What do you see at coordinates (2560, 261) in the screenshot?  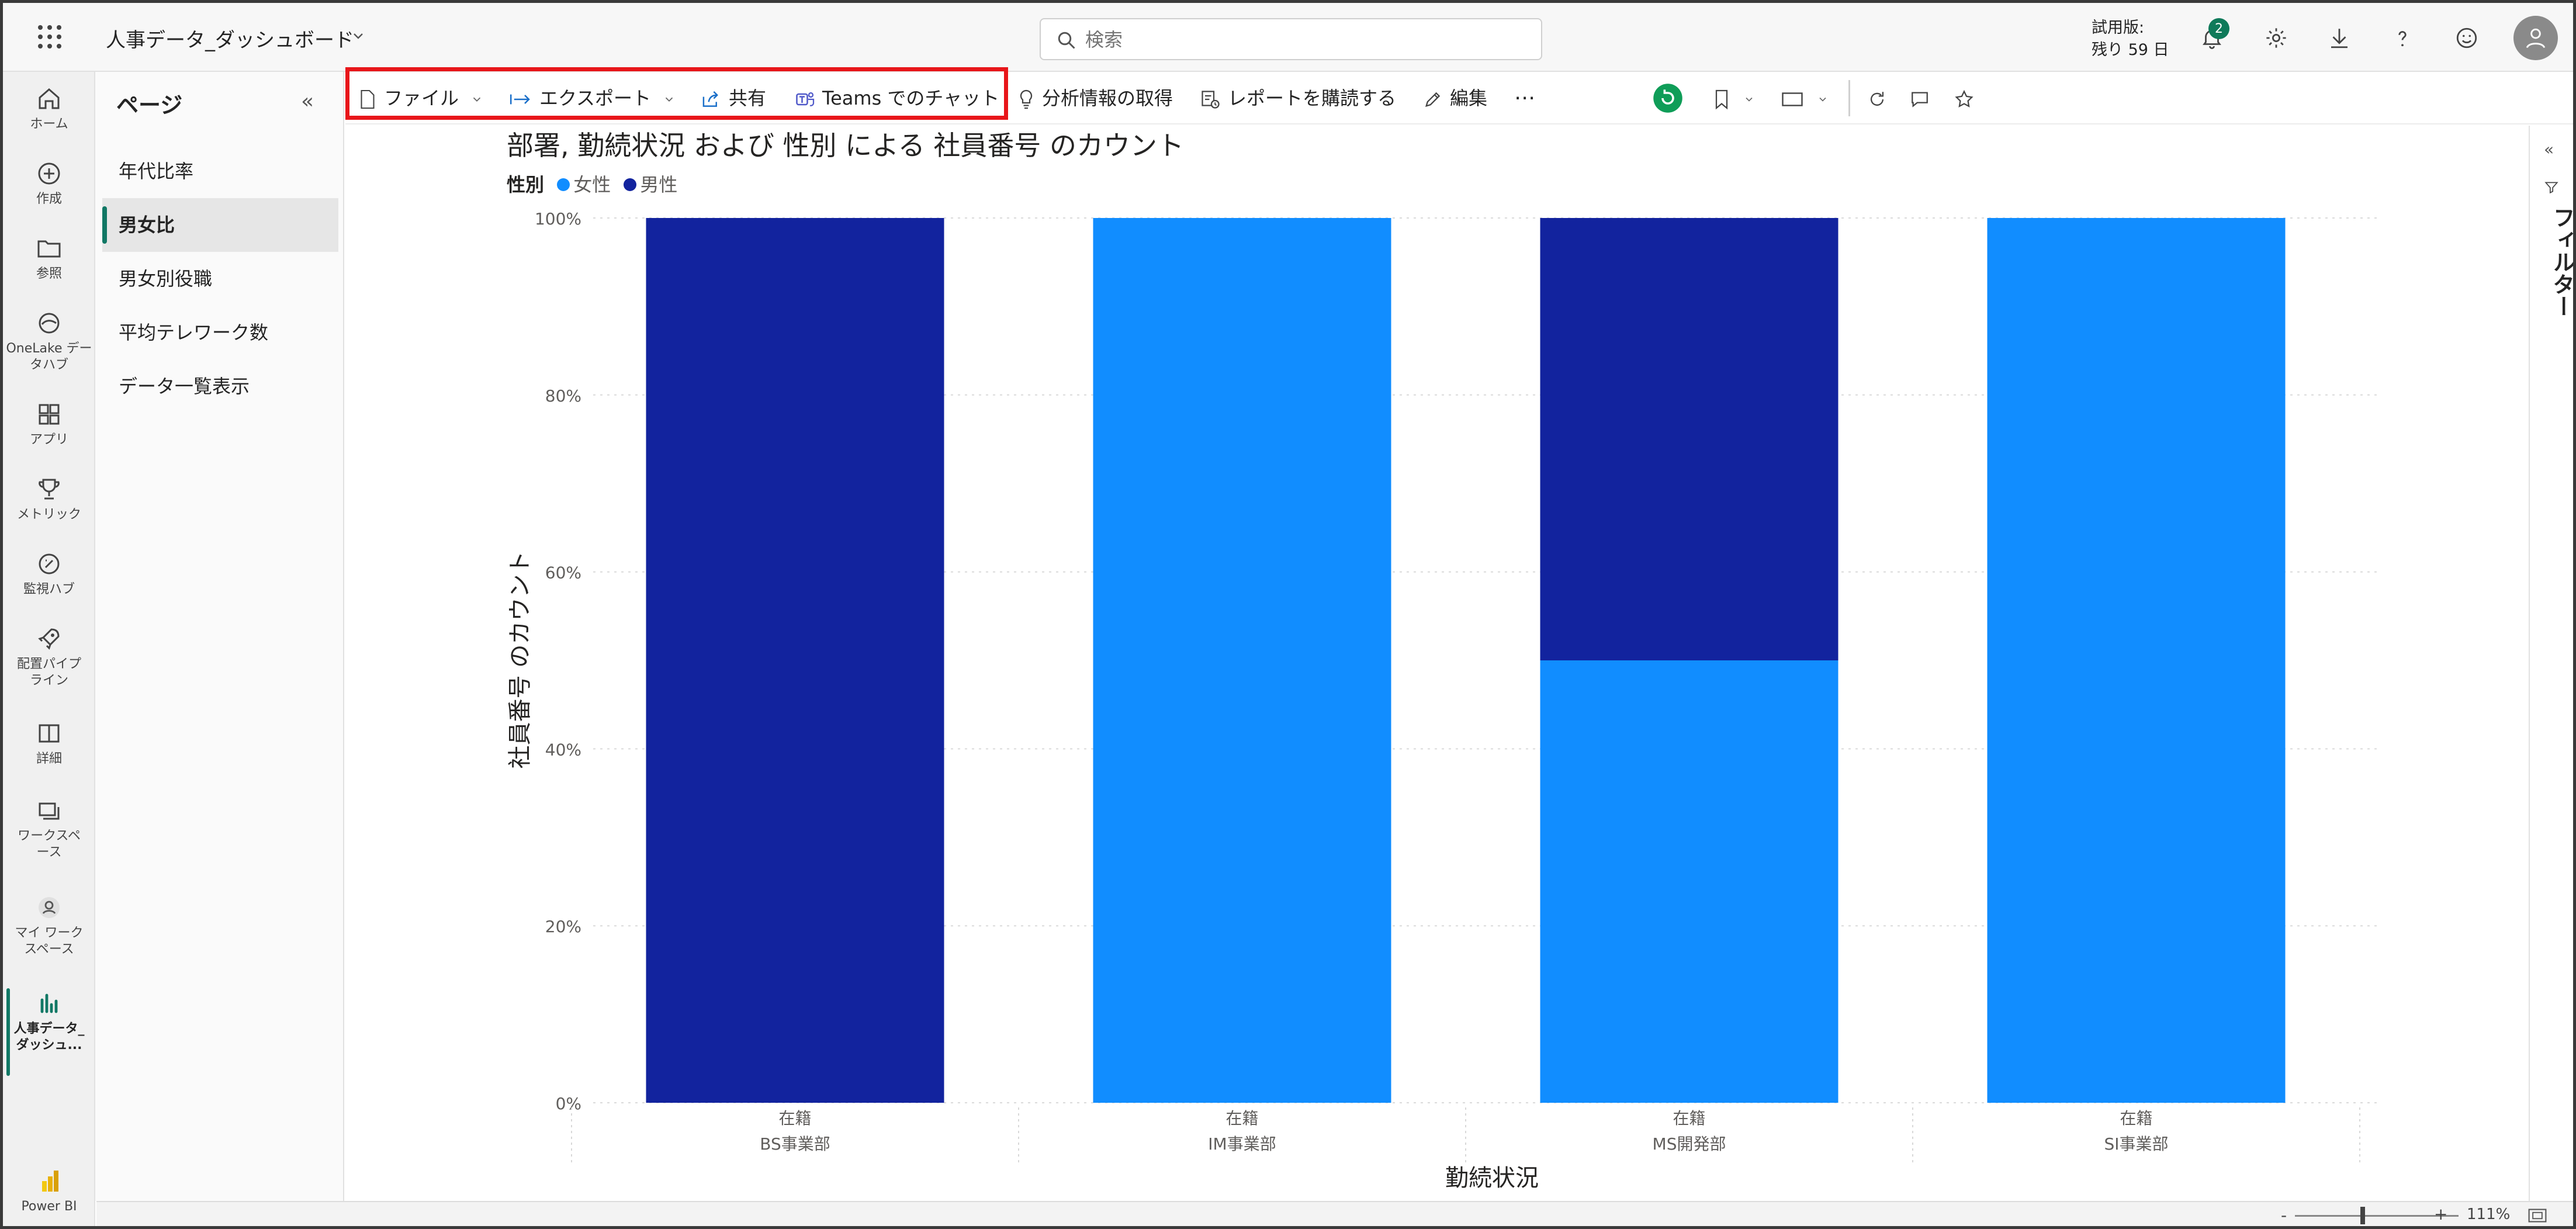 I see `filters-pane-label: フィルター` at bounding box center [2560, 261].